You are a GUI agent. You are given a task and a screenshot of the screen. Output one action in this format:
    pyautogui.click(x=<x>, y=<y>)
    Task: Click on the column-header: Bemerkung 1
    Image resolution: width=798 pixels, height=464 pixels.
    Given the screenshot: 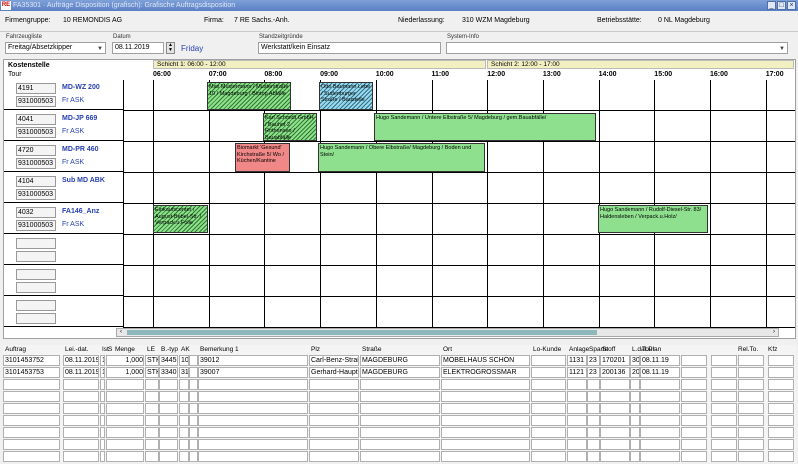 What is the action you would take?
    pyautogui.click(x=219, y=349)
    